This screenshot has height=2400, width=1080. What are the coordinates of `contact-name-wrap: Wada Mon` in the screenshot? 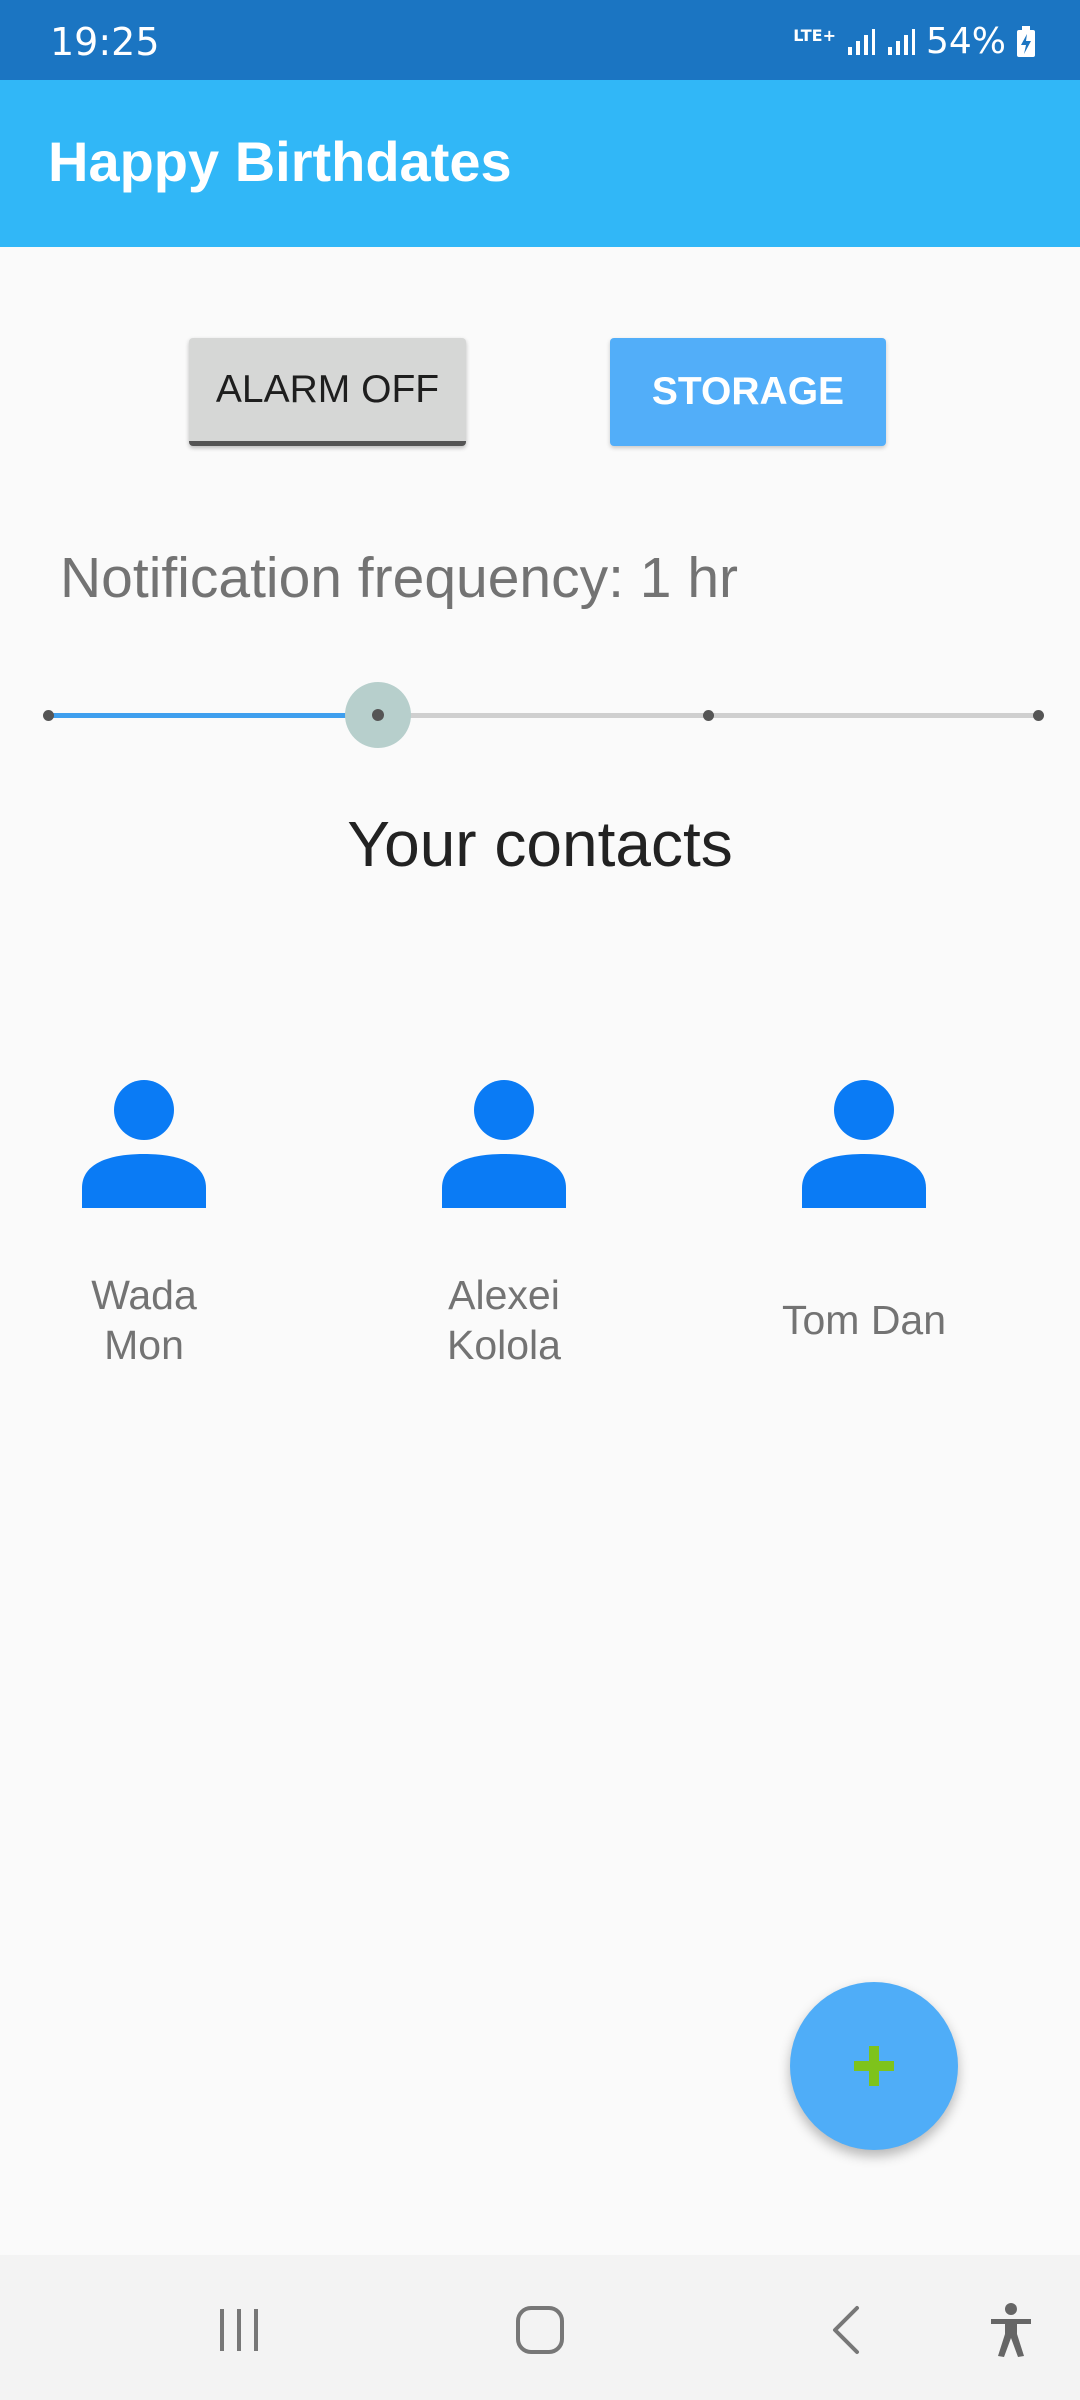 It's located at (147, 1320).